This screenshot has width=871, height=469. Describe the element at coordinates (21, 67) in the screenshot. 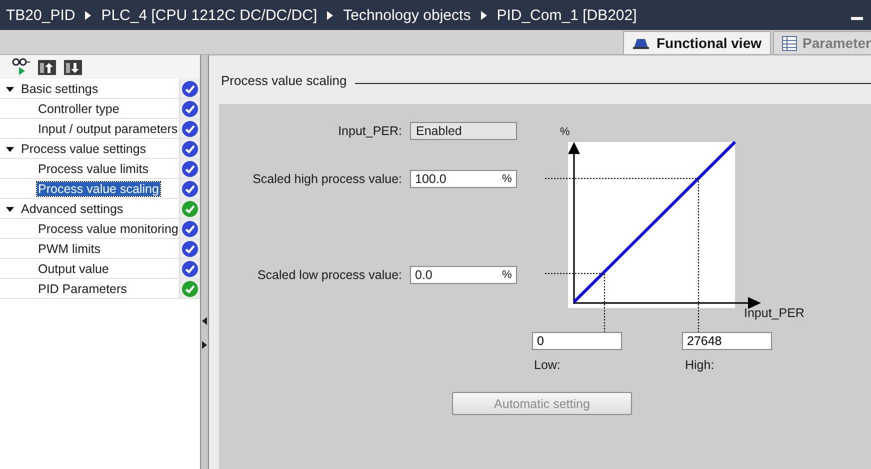

I see `monitor-icon` at that location.